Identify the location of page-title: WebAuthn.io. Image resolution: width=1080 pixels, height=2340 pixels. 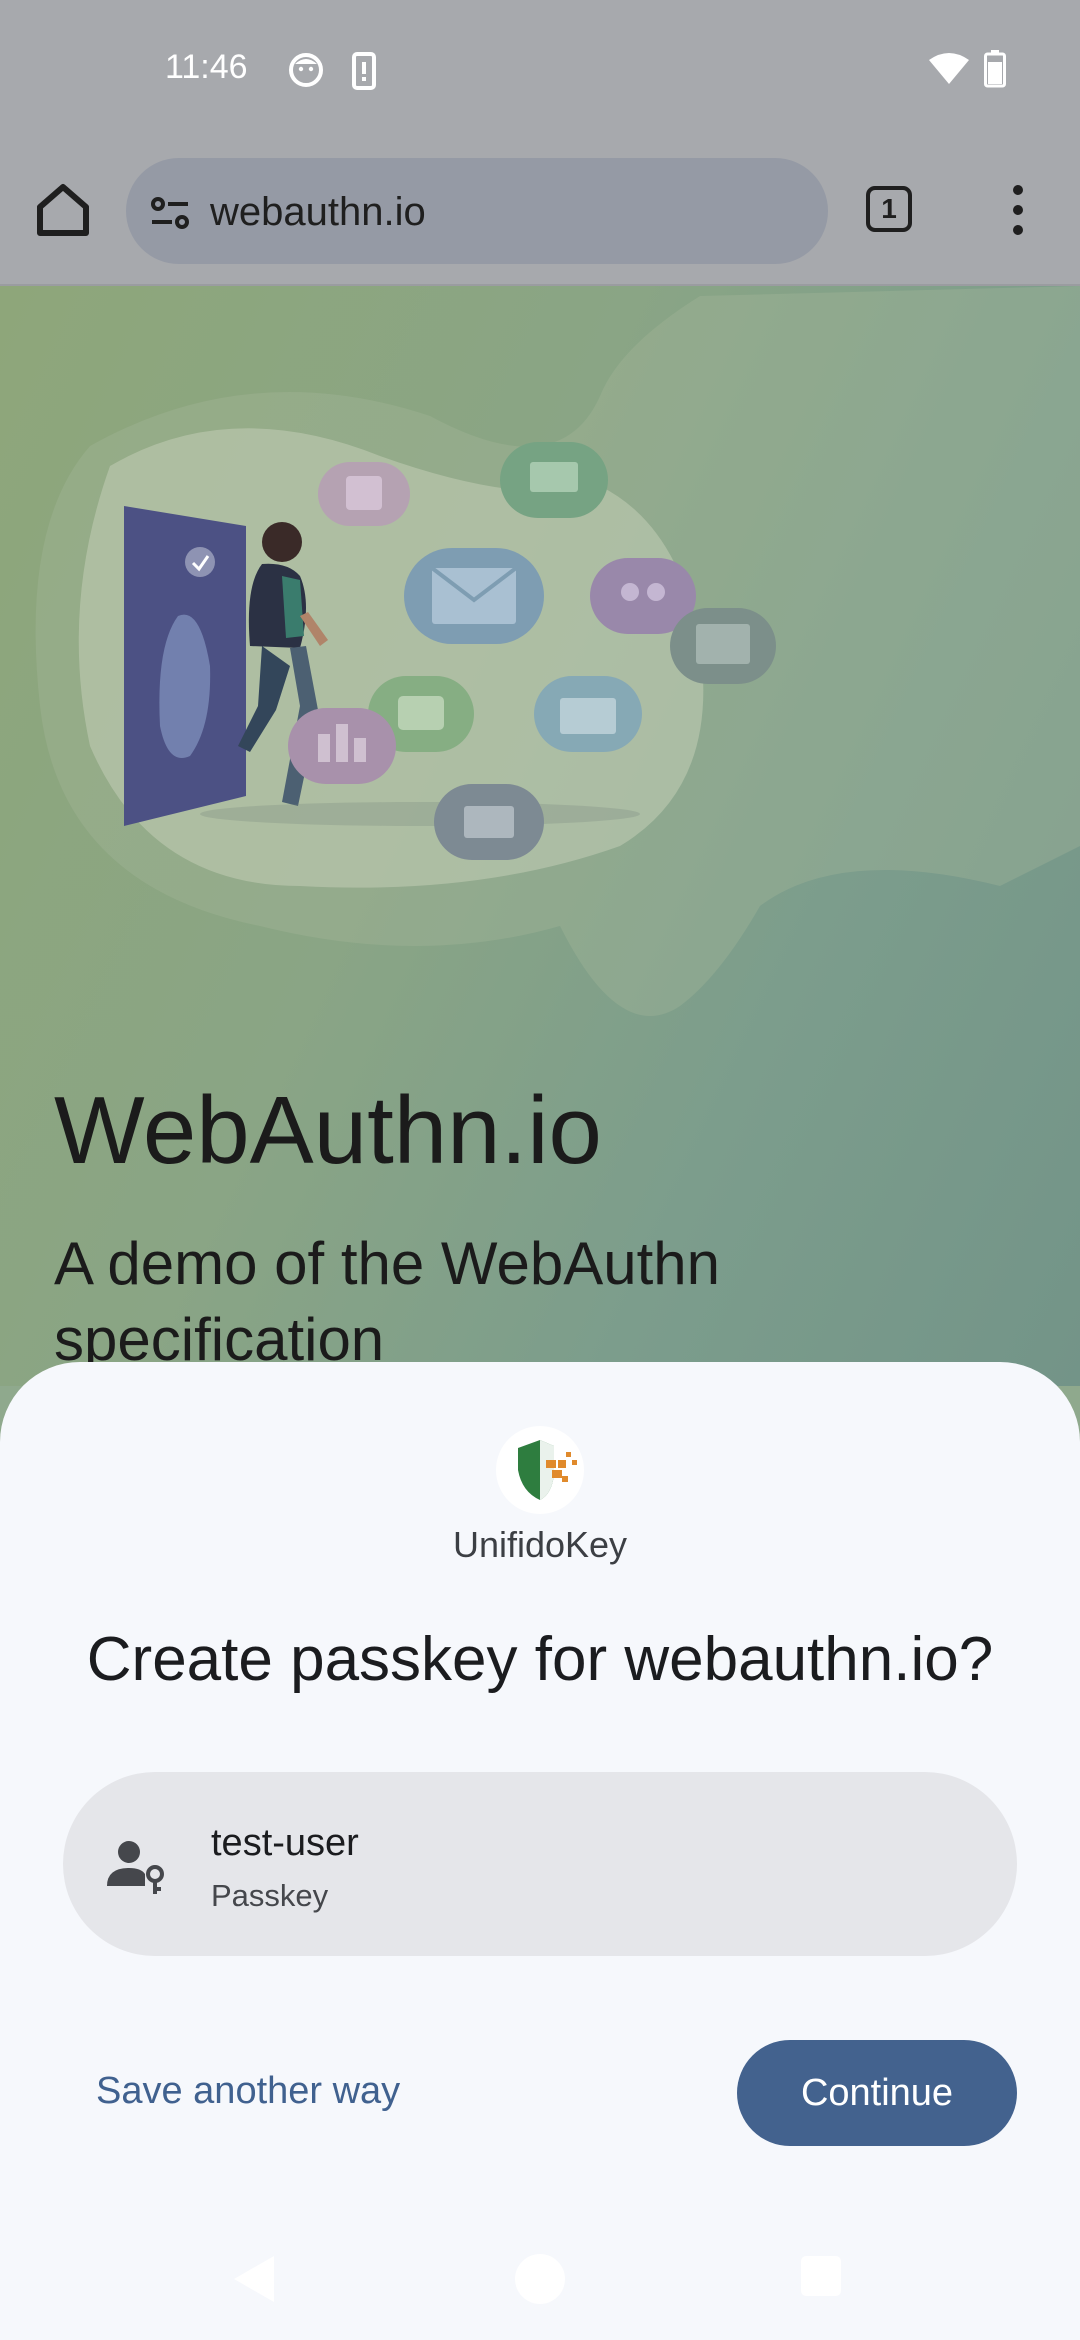
(328, 1130).